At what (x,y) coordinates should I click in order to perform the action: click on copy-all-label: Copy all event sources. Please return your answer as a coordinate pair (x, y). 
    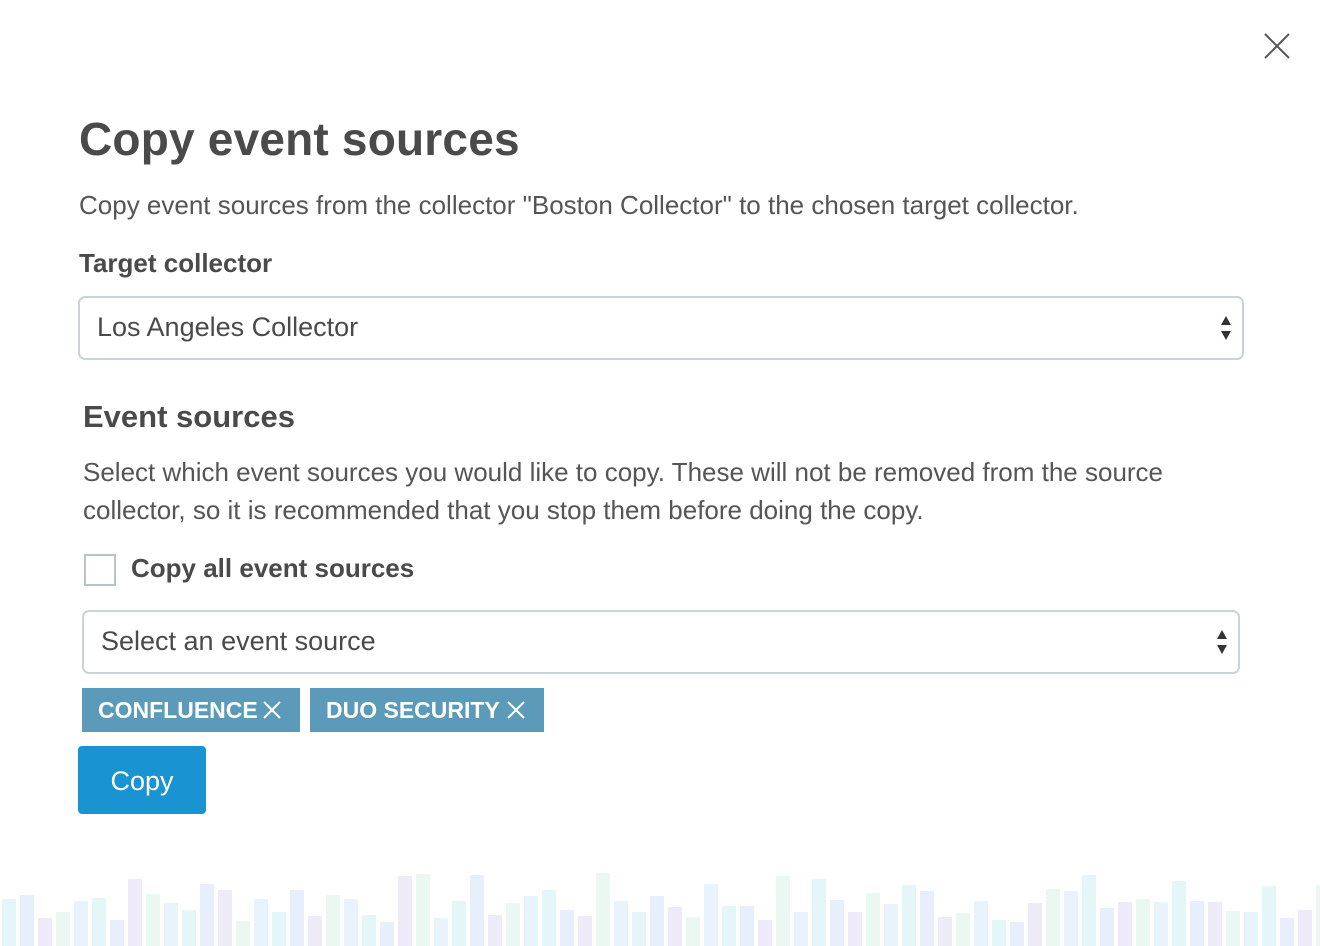
    Looking at the image, I should click on (272, 568).